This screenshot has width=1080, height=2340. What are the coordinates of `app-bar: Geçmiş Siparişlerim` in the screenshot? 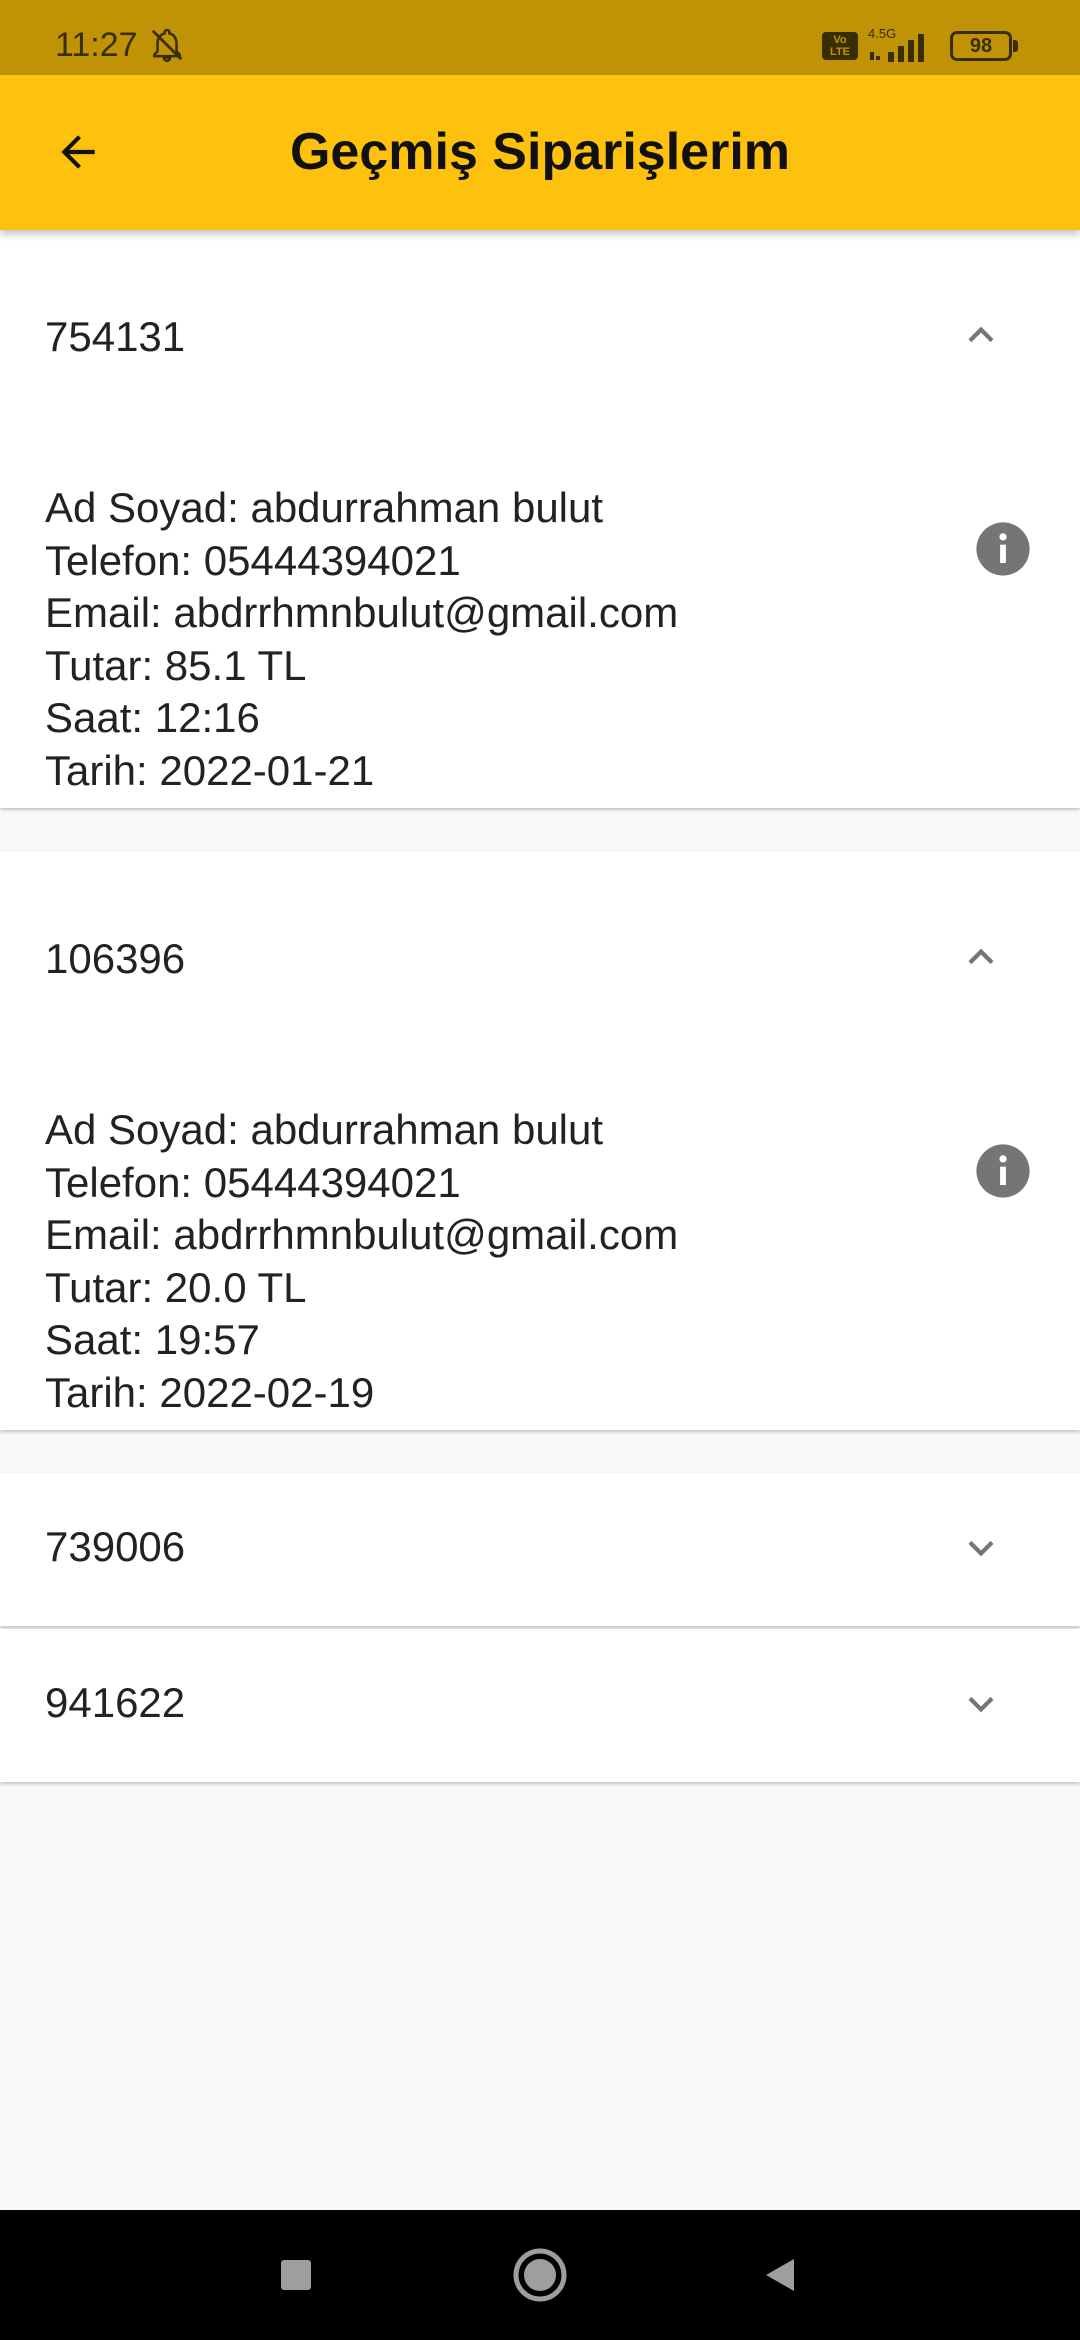 It's located at (540, 152).